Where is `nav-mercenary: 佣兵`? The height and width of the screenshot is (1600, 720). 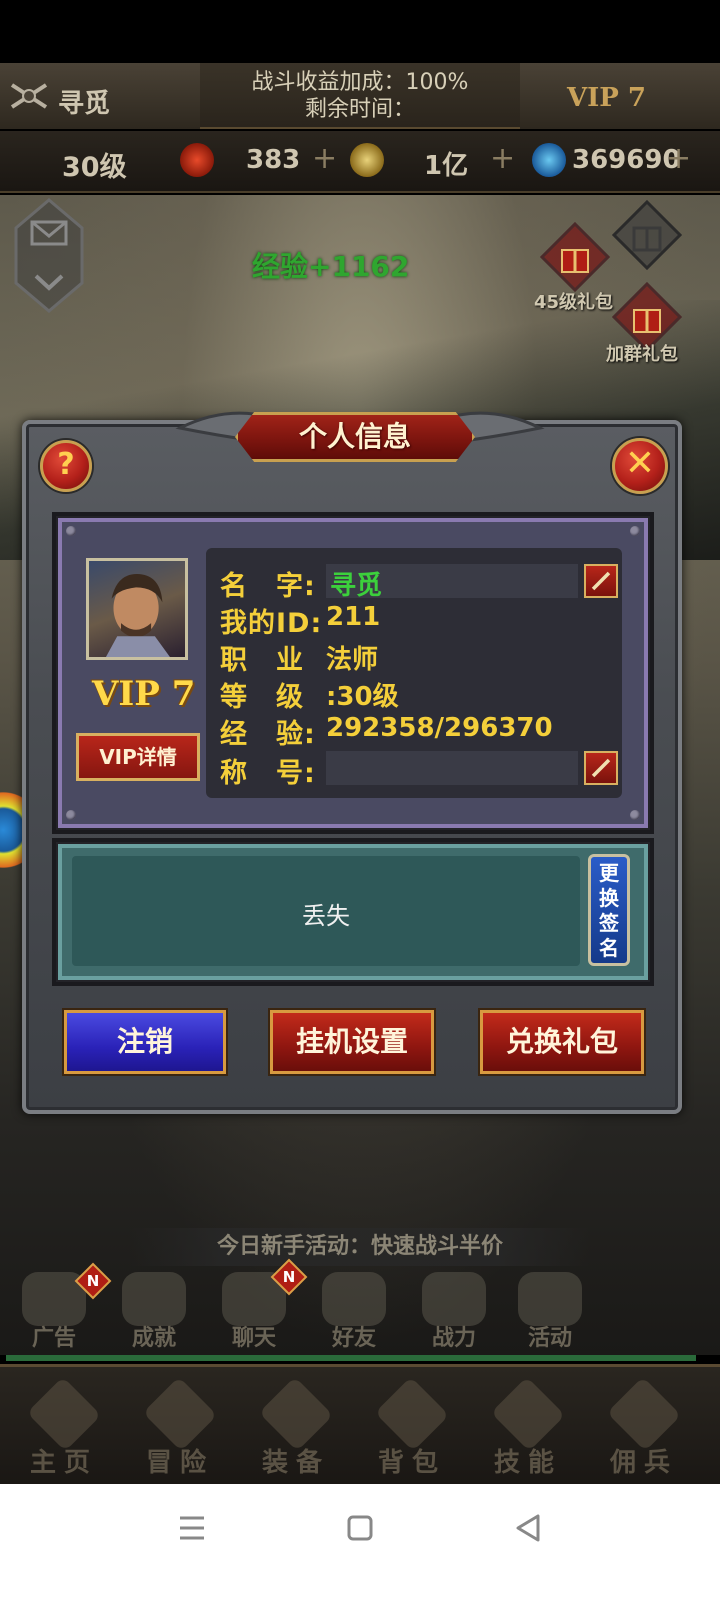
nav-mercenary: 佣兵 is located at coordinates (644, 1428).